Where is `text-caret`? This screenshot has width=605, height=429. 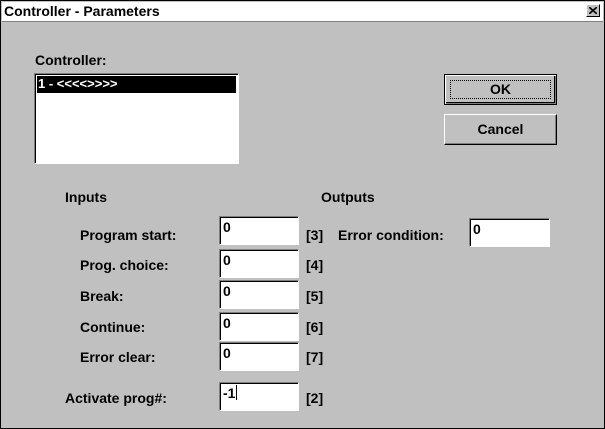
text-caret is located at coordinates (237, 392).